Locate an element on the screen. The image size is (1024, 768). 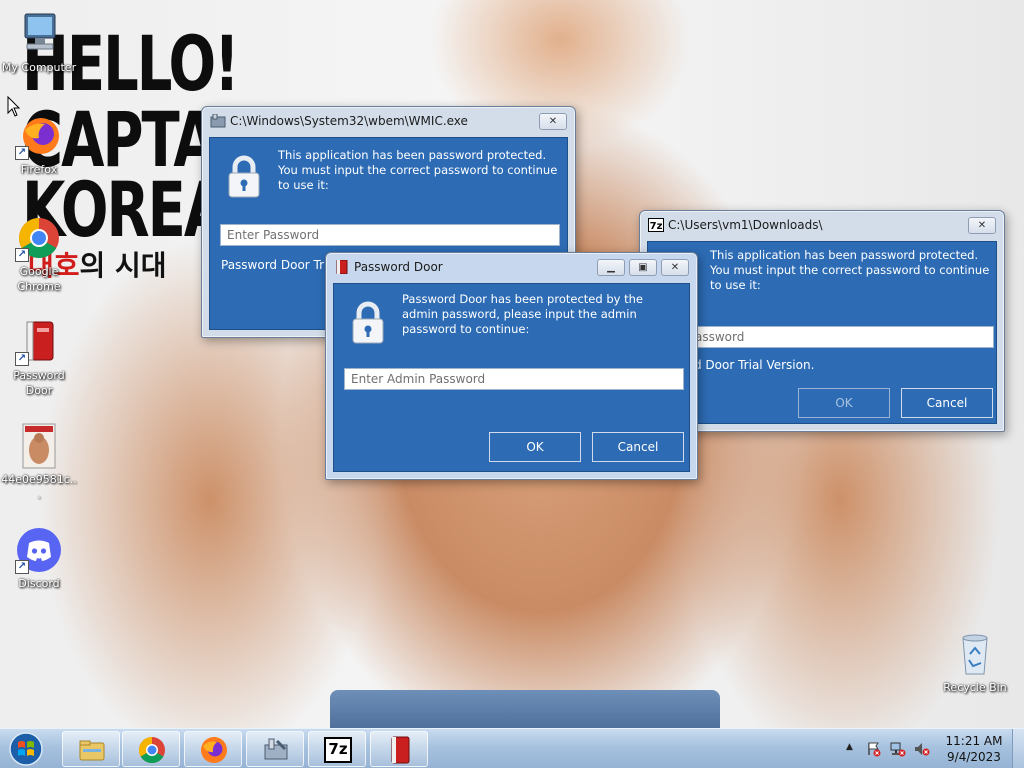
wallpaper-jeans is located at coordinates (525, 709).